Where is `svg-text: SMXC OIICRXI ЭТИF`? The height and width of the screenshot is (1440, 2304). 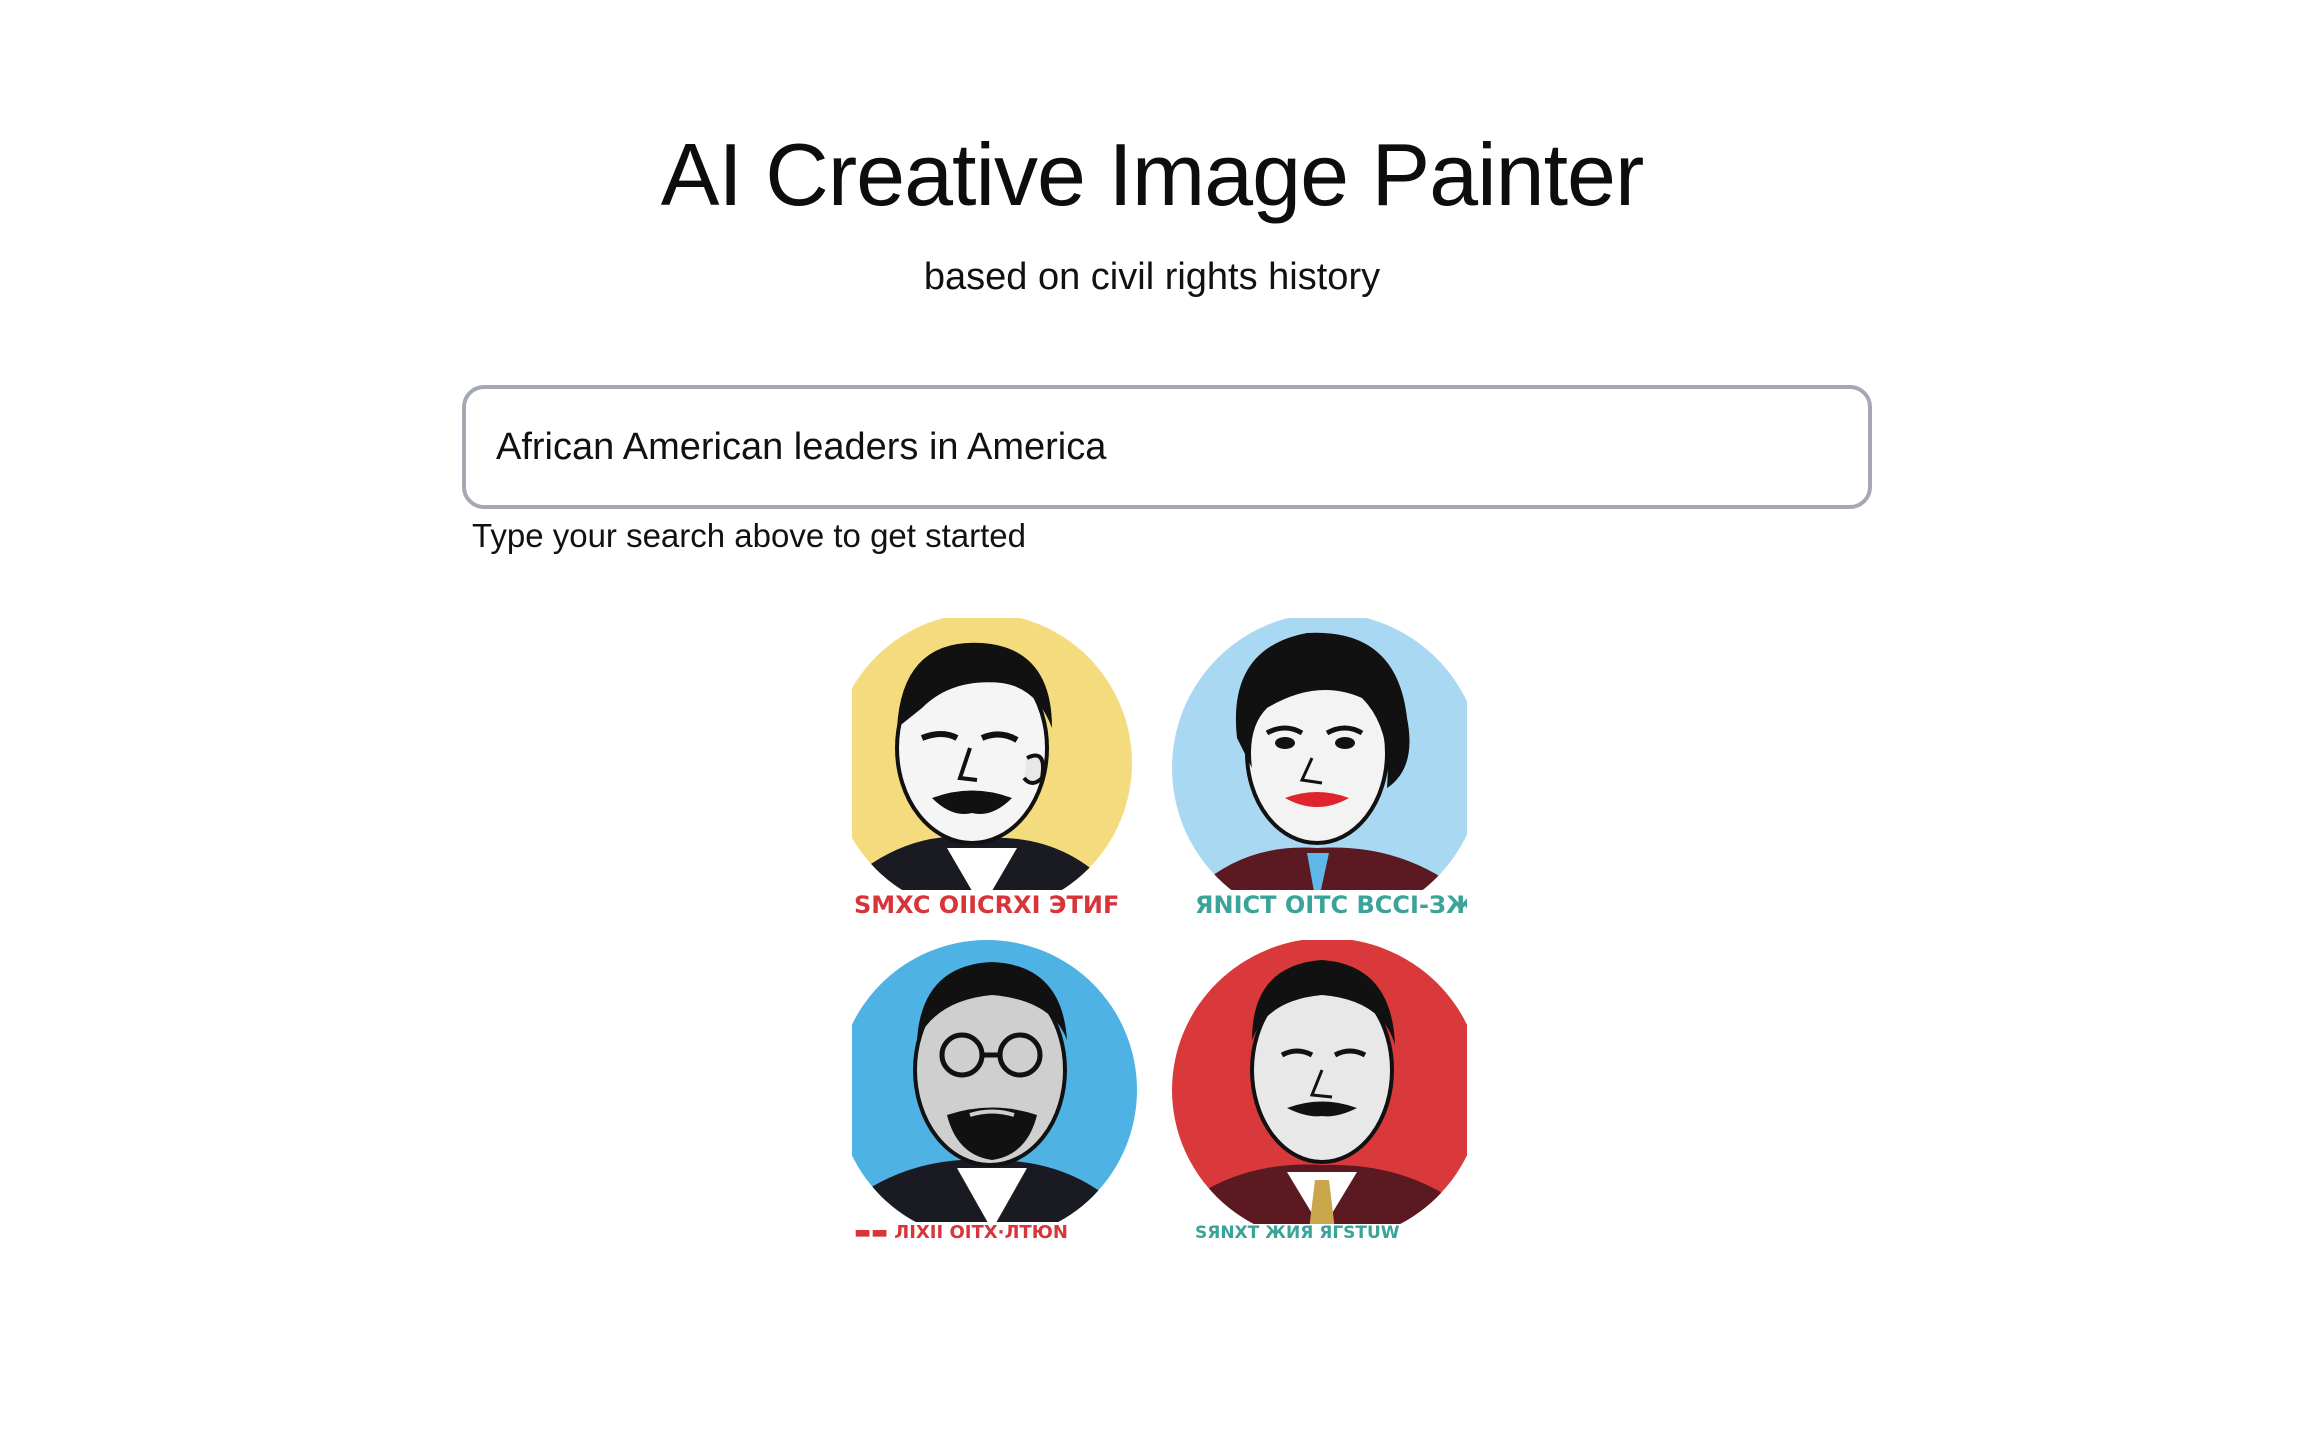
svg-text: SMXC OIICRXI ЭТИF is located at coordinates (986, 905).